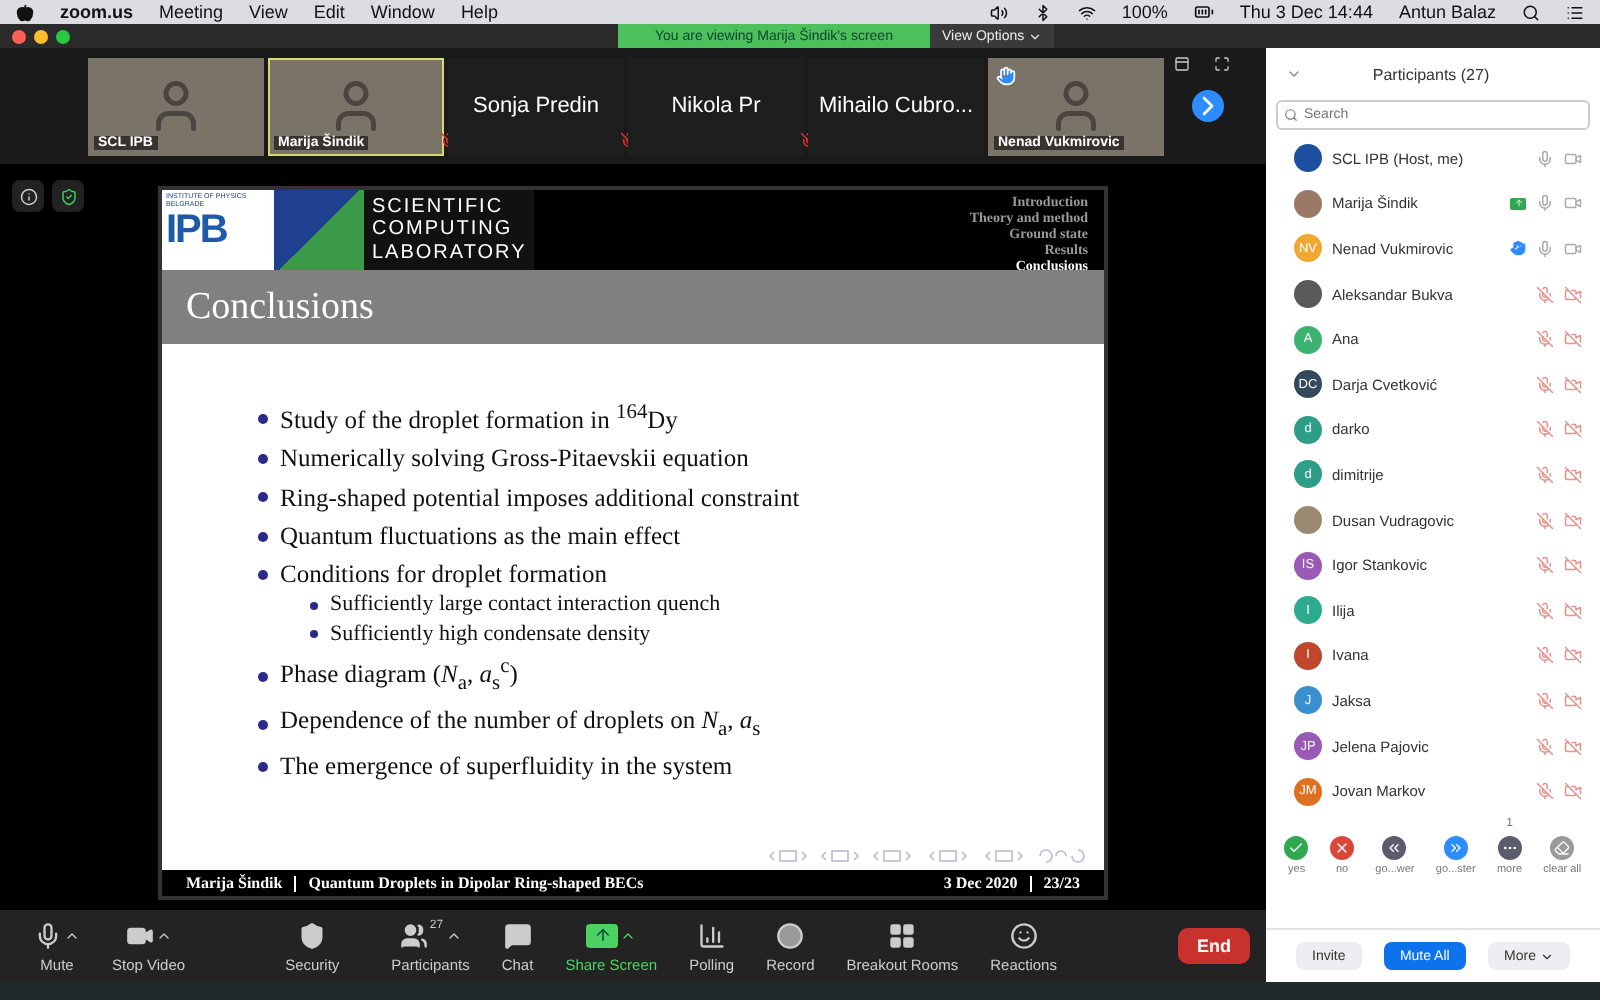 Image resolution: width=1600 pixels, height=1000 pixels. Describe the element at coordinates (1182, 64) in the screenshot. I see `layout-icon` at that location.